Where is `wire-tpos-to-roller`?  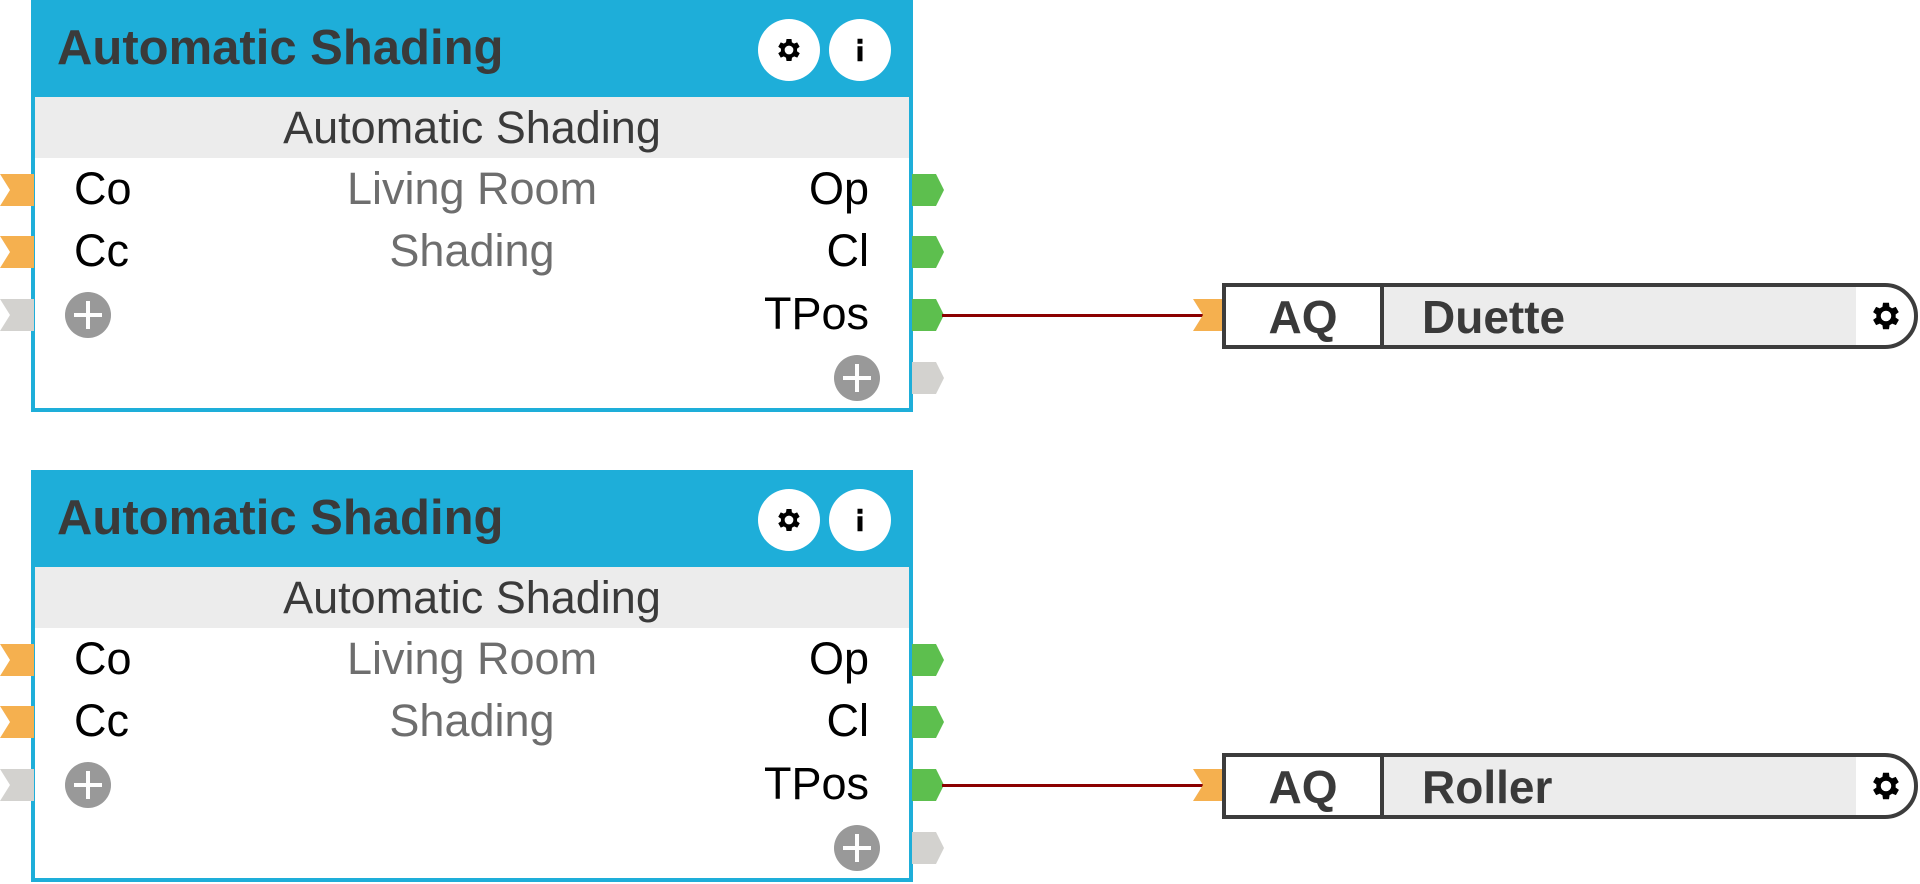 wire-tpos-to-roller is located at coordinates (1074, 785).